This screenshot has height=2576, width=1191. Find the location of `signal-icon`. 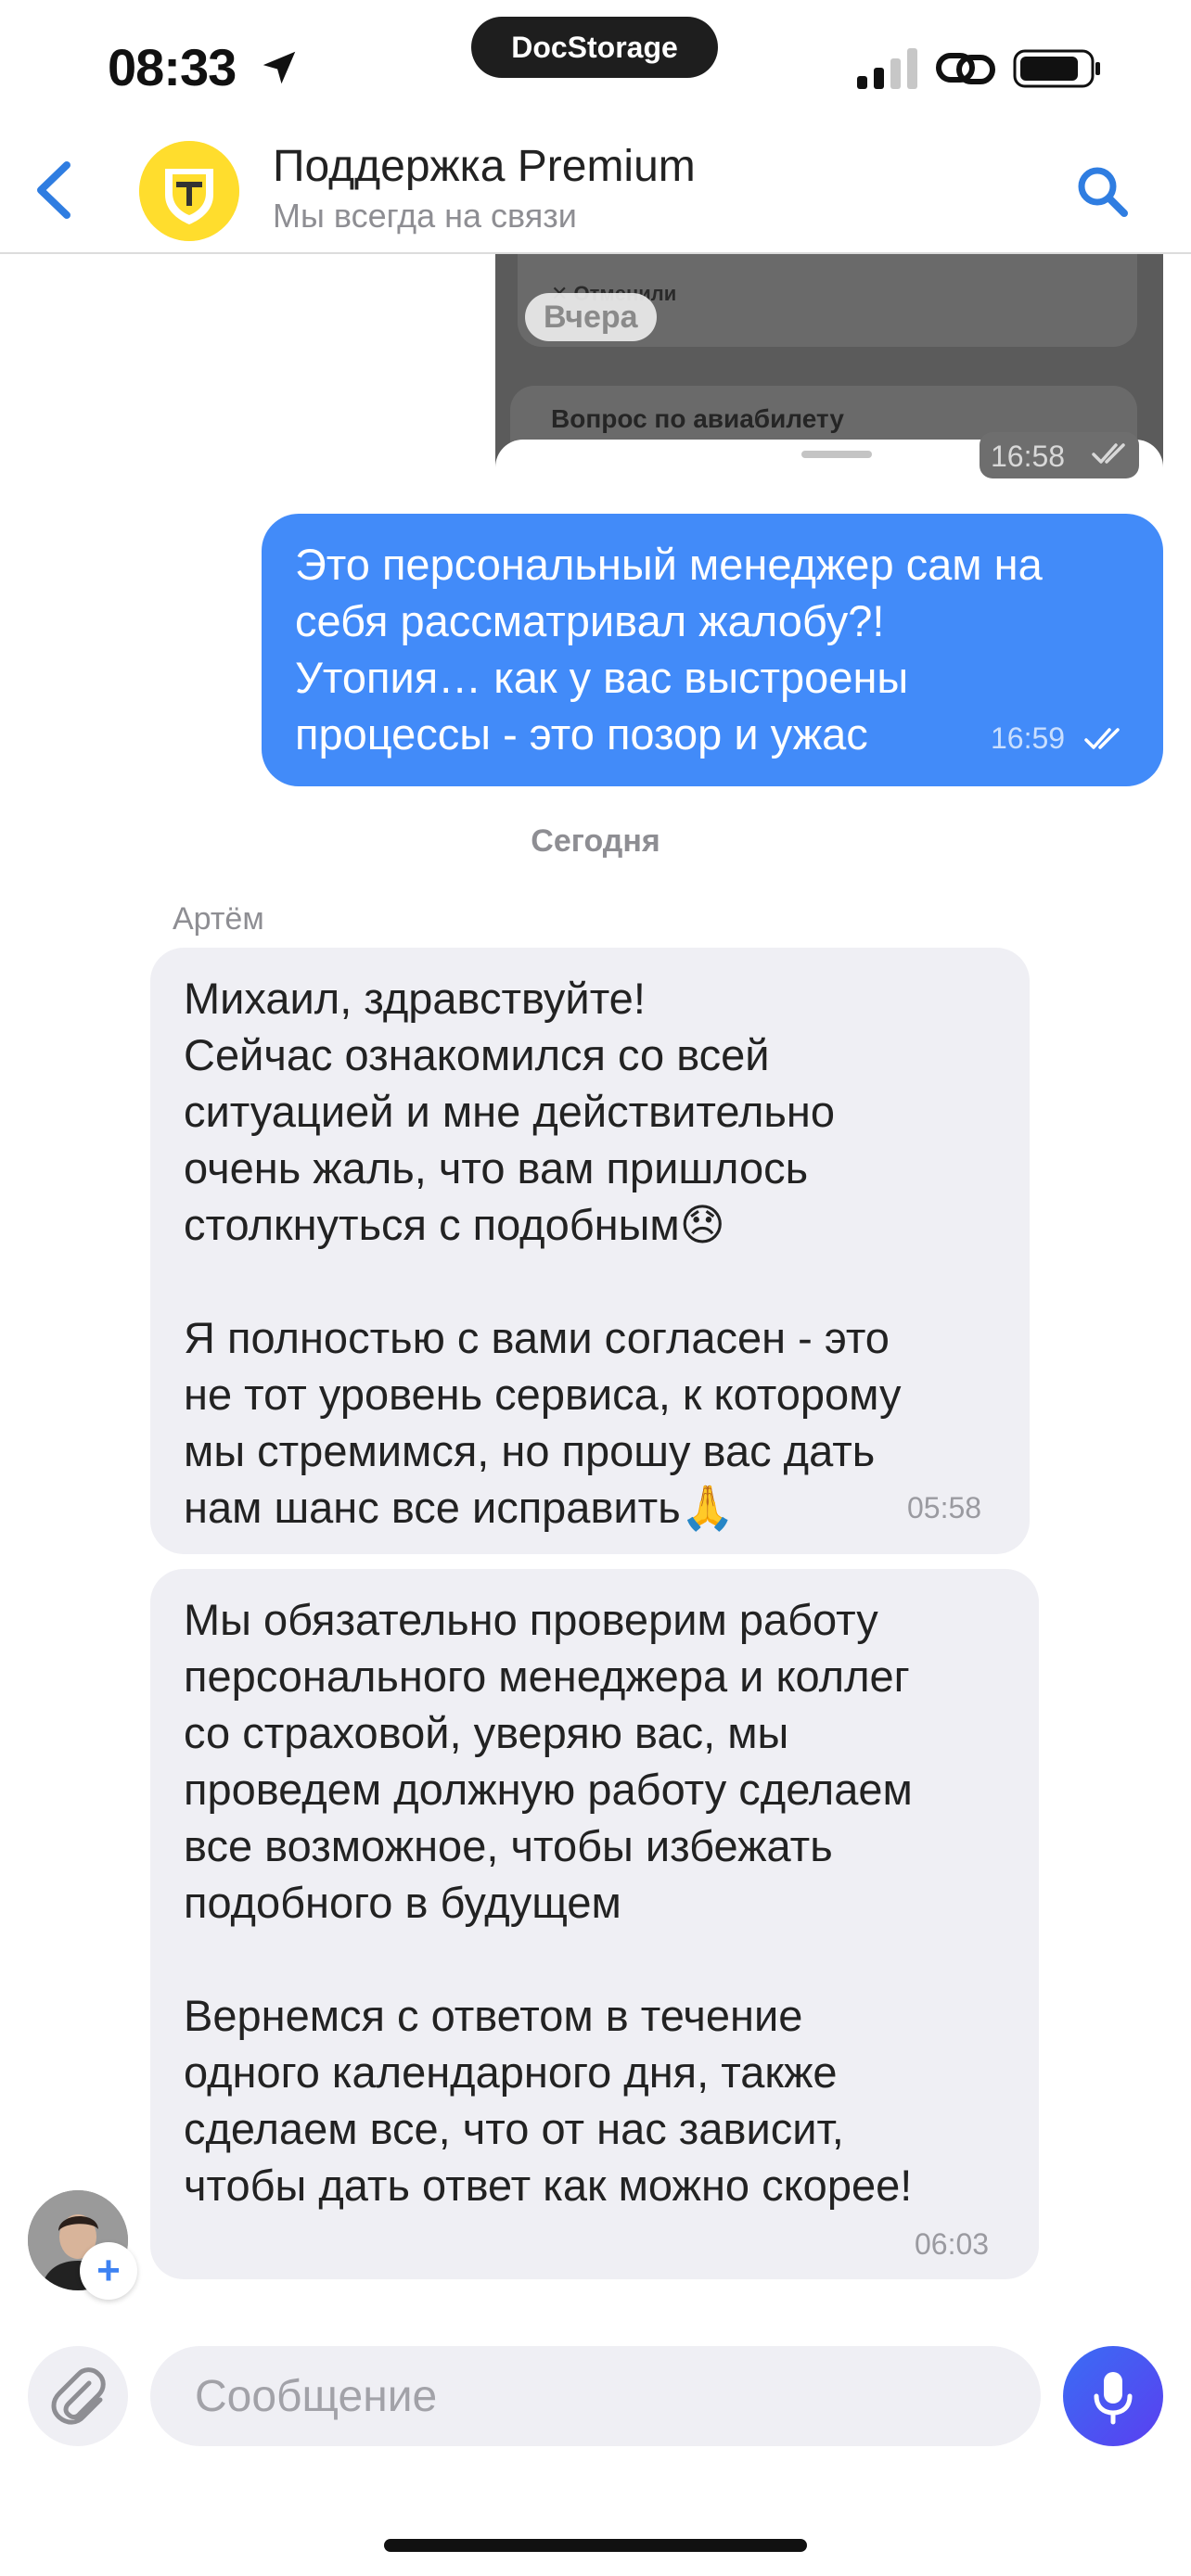

signal-icon is located at coordinates (887, 68).